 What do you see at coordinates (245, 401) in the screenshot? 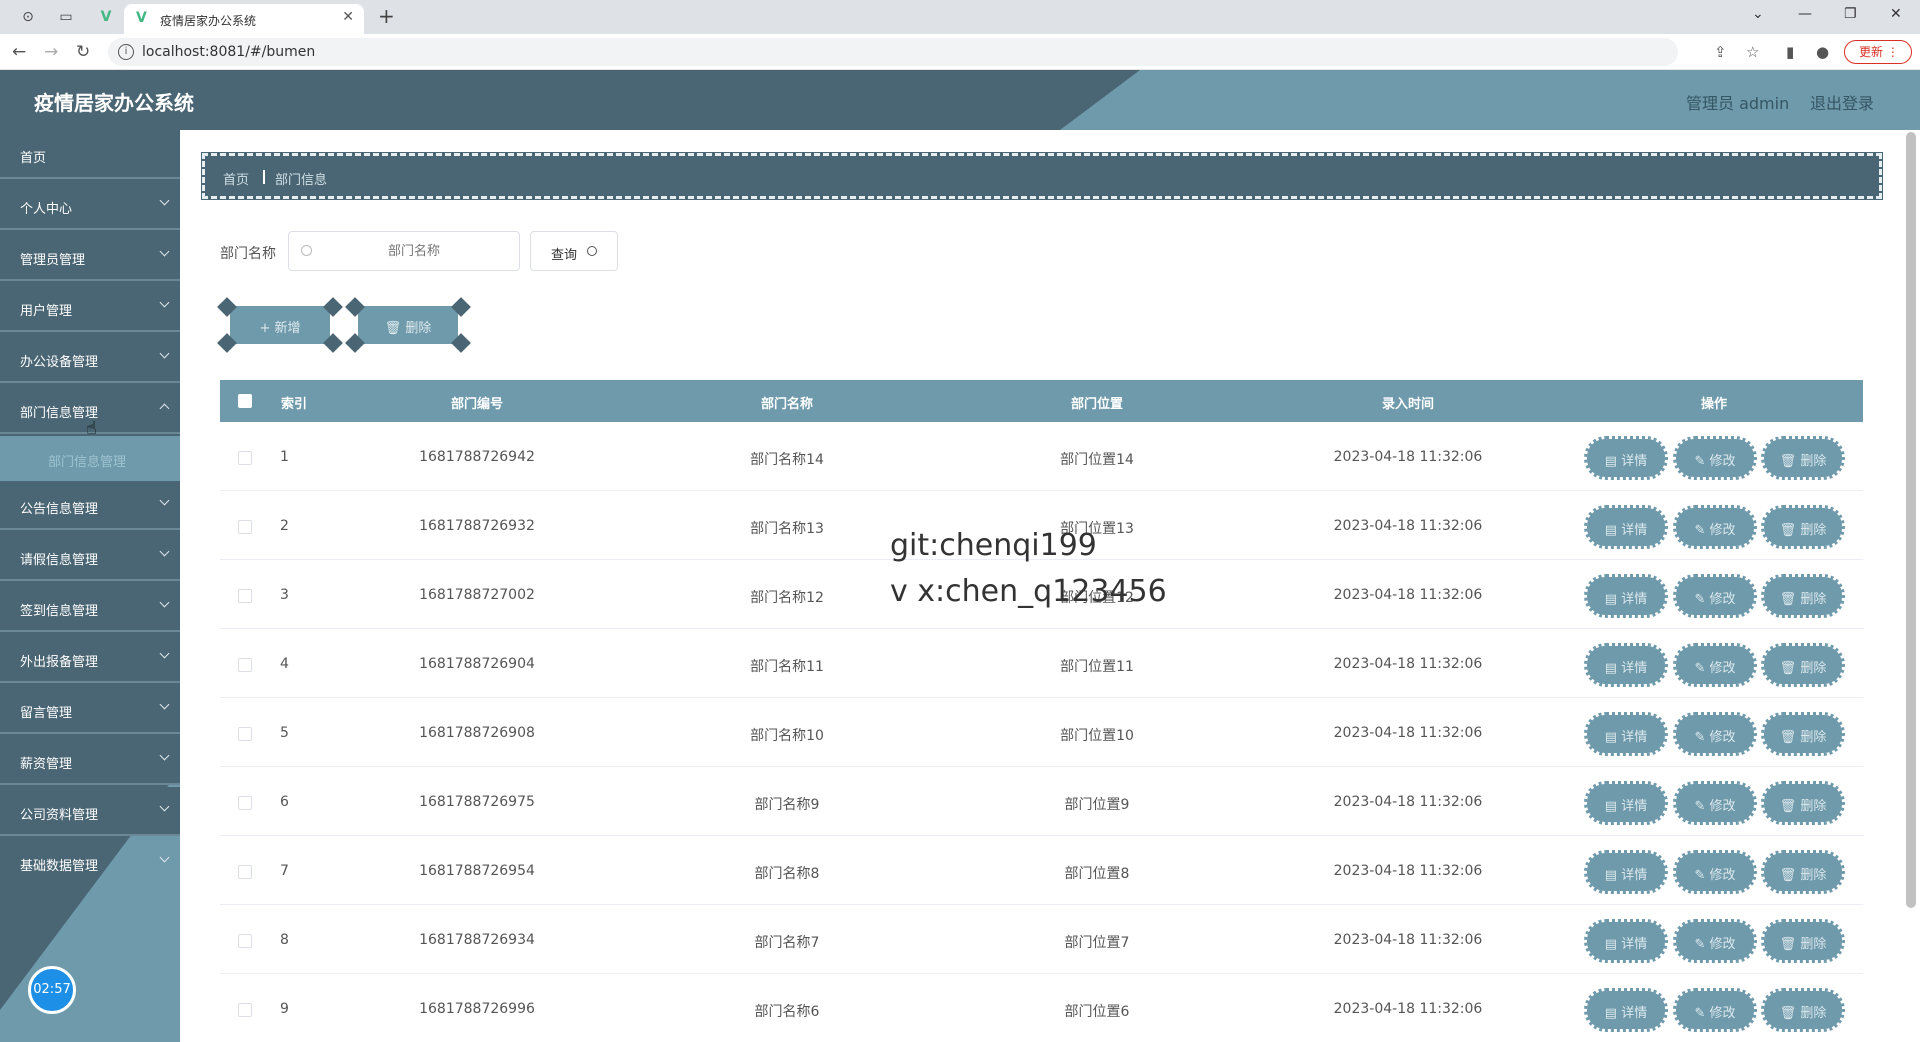
I see `select-all-checkbox` at bounding box center [245, 401].